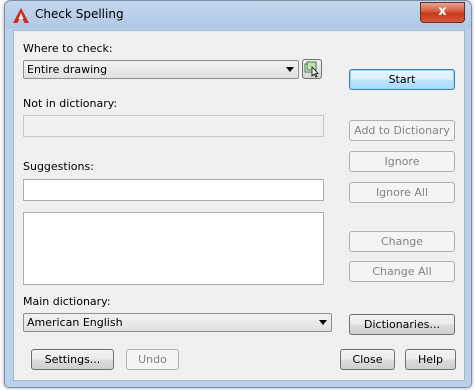  I want to click on undo-button: Undo, so click(152, 359).